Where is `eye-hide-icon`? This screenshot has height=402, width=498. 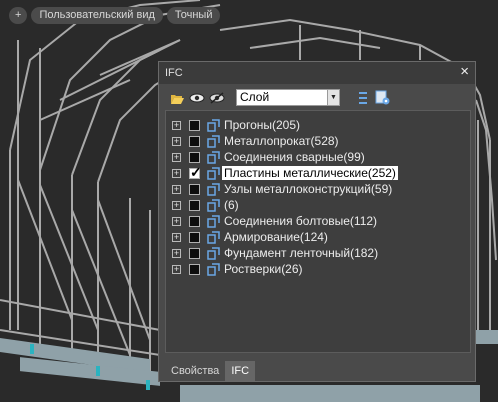
eye-hide-icon is located at coordinates (217, 98).